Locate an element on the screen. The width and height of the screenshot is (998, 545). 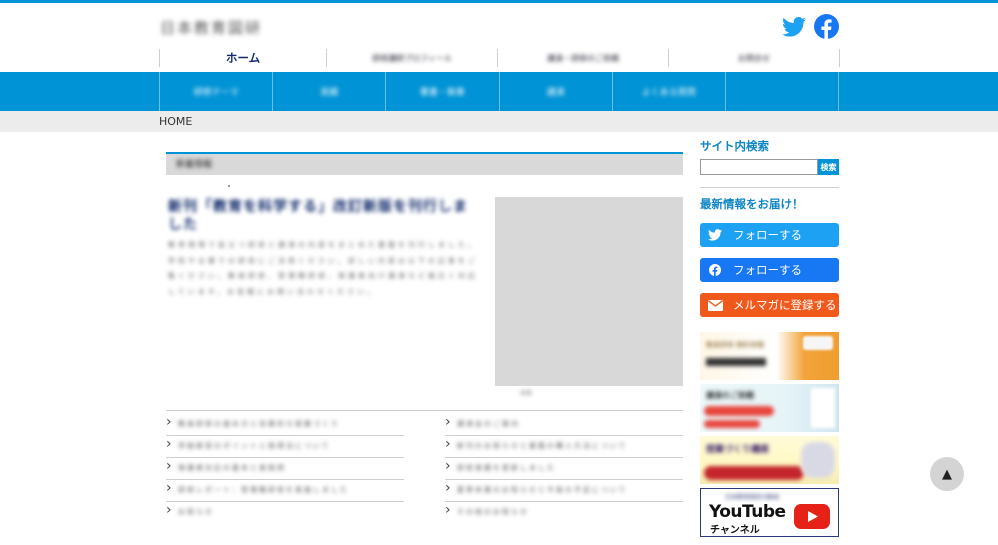
list-item-text: 学級経営のポイントと指導法について is located at coordinates (254, 446).